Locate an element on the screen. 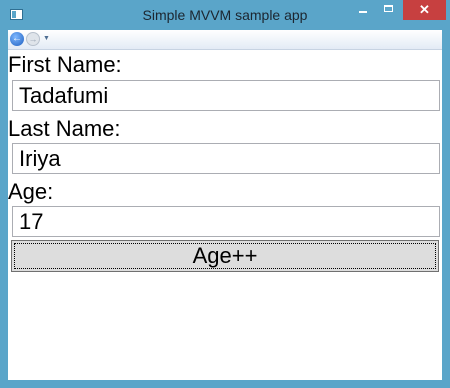 This screenshot has height=388, width=450. title-bar: Simple MVVM sample app ✕ is located at coordinates (225, 15).